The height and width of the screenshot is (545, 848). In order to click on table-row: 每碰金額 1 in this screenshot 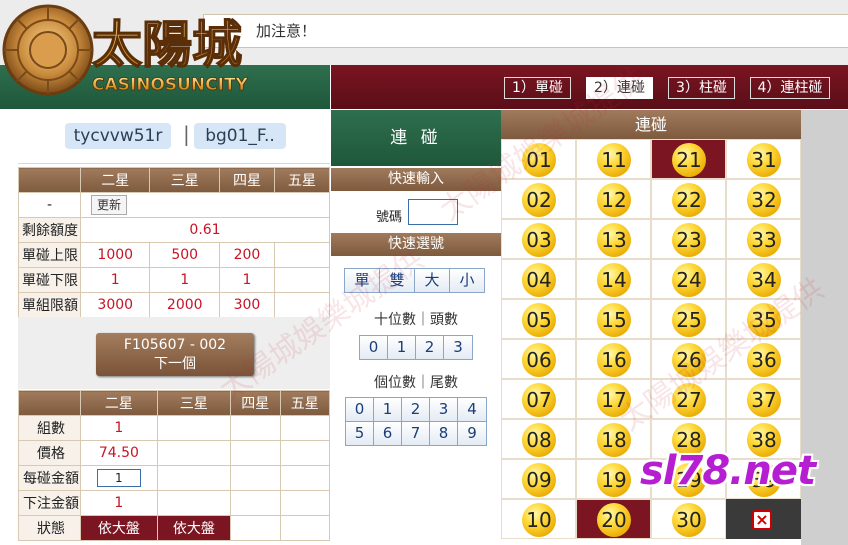, I will do `click(174, 478)`.